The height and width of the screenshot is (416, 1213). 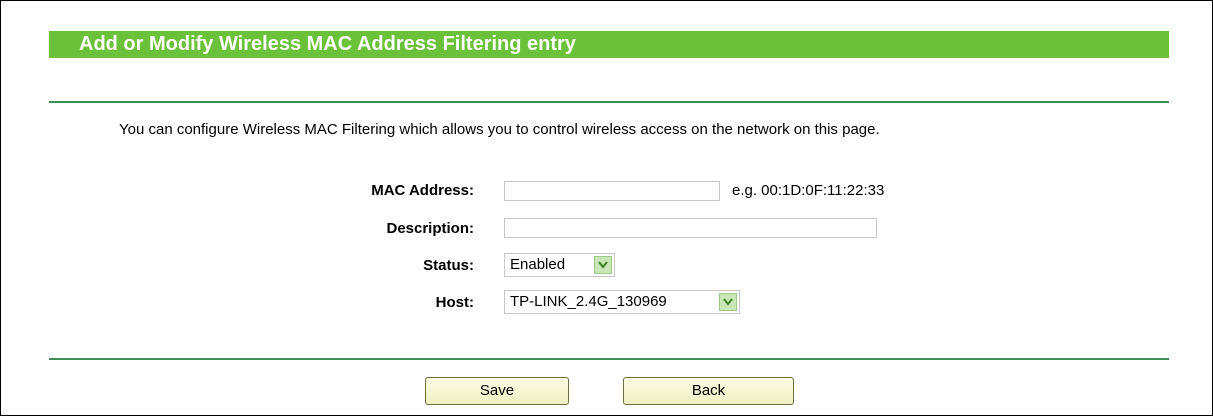 I want to click on host-select: TP-LINK_2.4G_130969, so click(x=622, y=302).